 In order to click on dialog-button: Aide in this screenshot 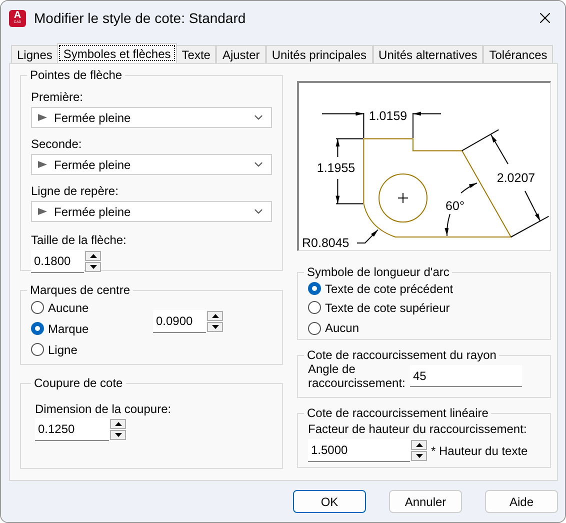, I will do `click(521, 501)`.